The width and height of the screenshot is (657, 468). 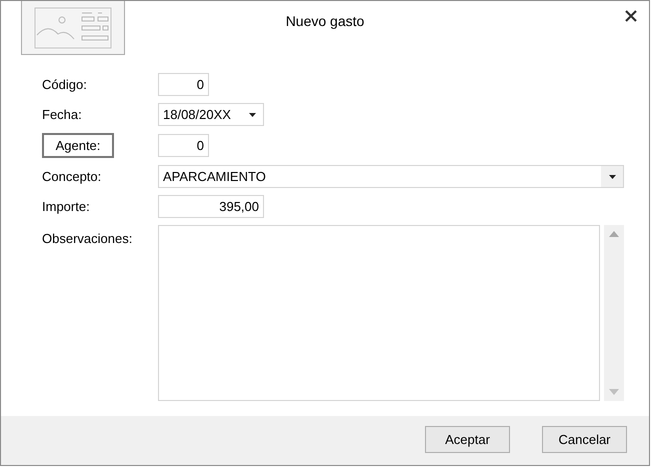 What do you see at coordinates (66, 206) in the screenshot?
I see `field-label: Importe:` at bounding box center [66, 206].